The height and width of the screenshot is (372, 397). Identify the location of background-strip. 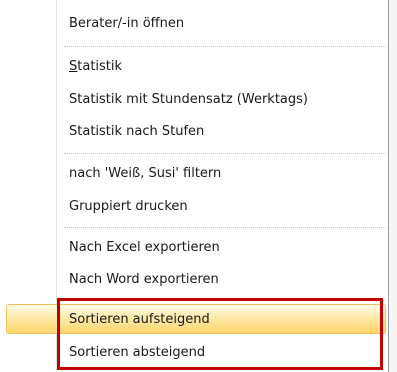
(393, 186).